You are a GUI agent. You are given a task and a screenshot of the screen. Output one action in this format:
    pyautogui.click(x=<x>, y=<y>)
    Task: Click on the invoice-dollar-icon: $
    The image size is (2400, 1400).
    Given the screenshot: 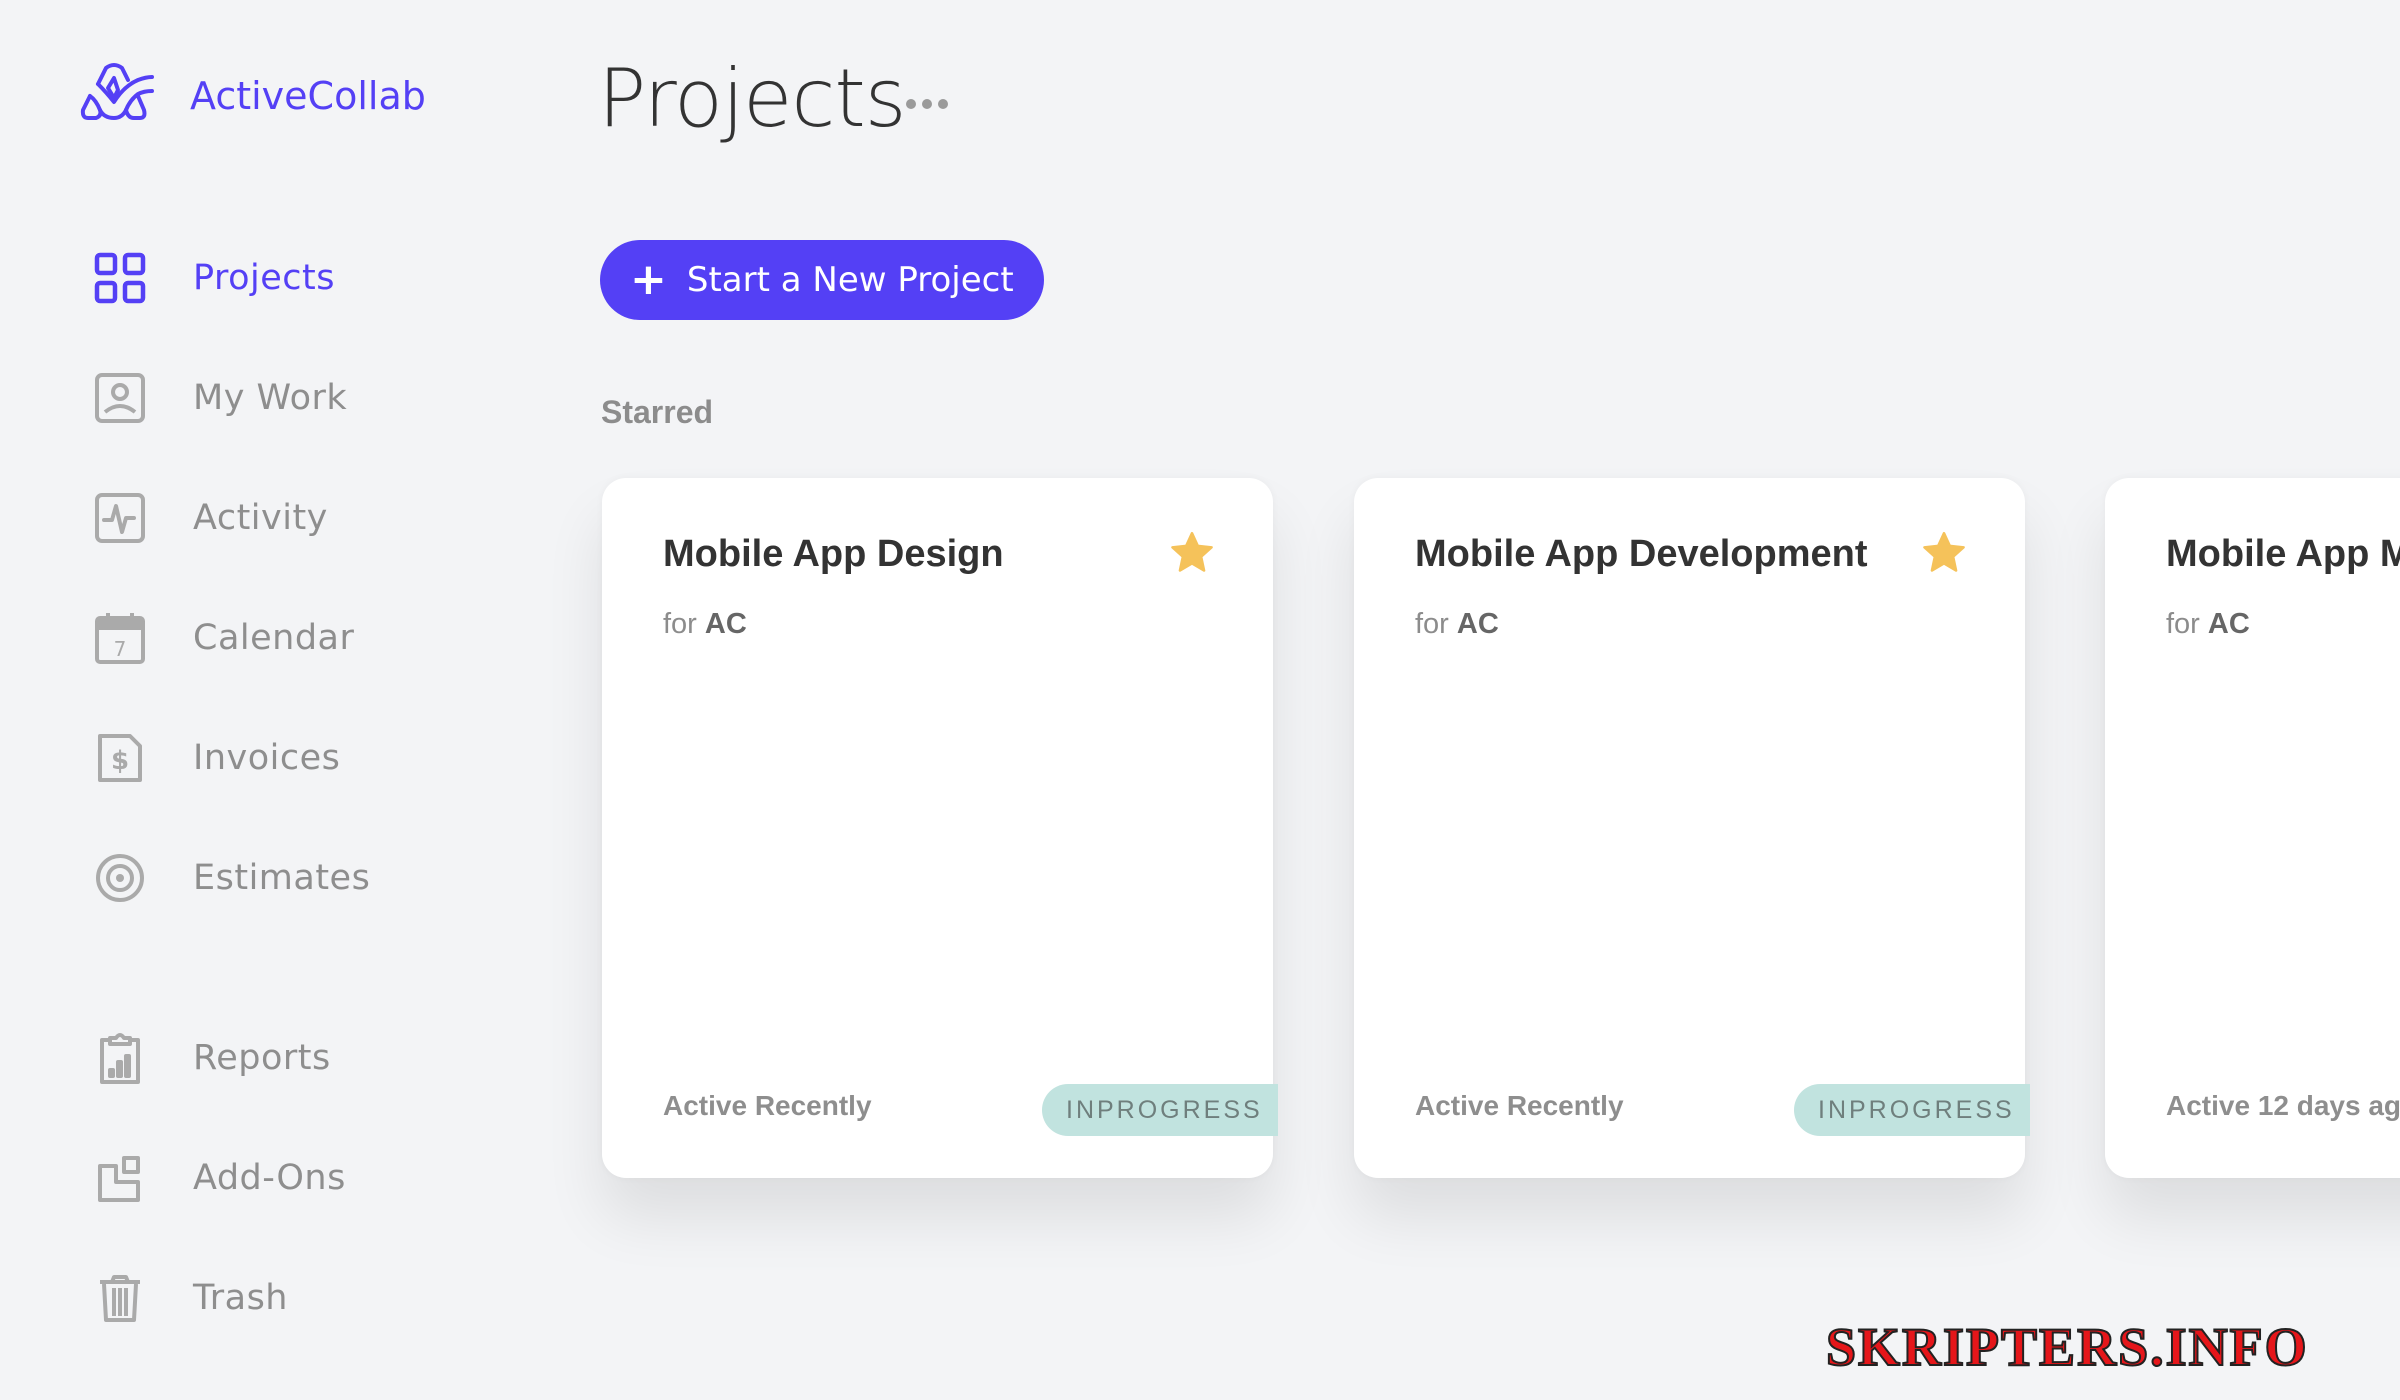 What is the action you would take?
    pyautogui.click(x=120, y=758)
    